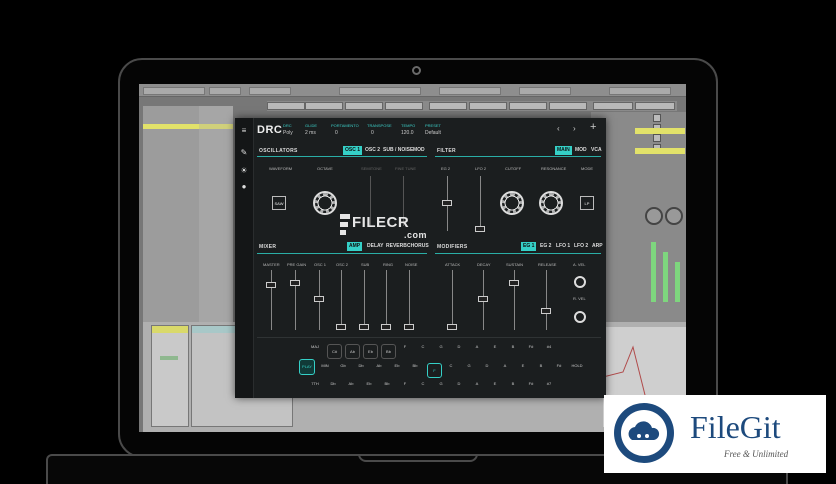 The height and width of the screenshot is (484, 836). Describe the element at coordinates (549, 383) in the screenshot. I see `chord-key-row3: #7` at that location.